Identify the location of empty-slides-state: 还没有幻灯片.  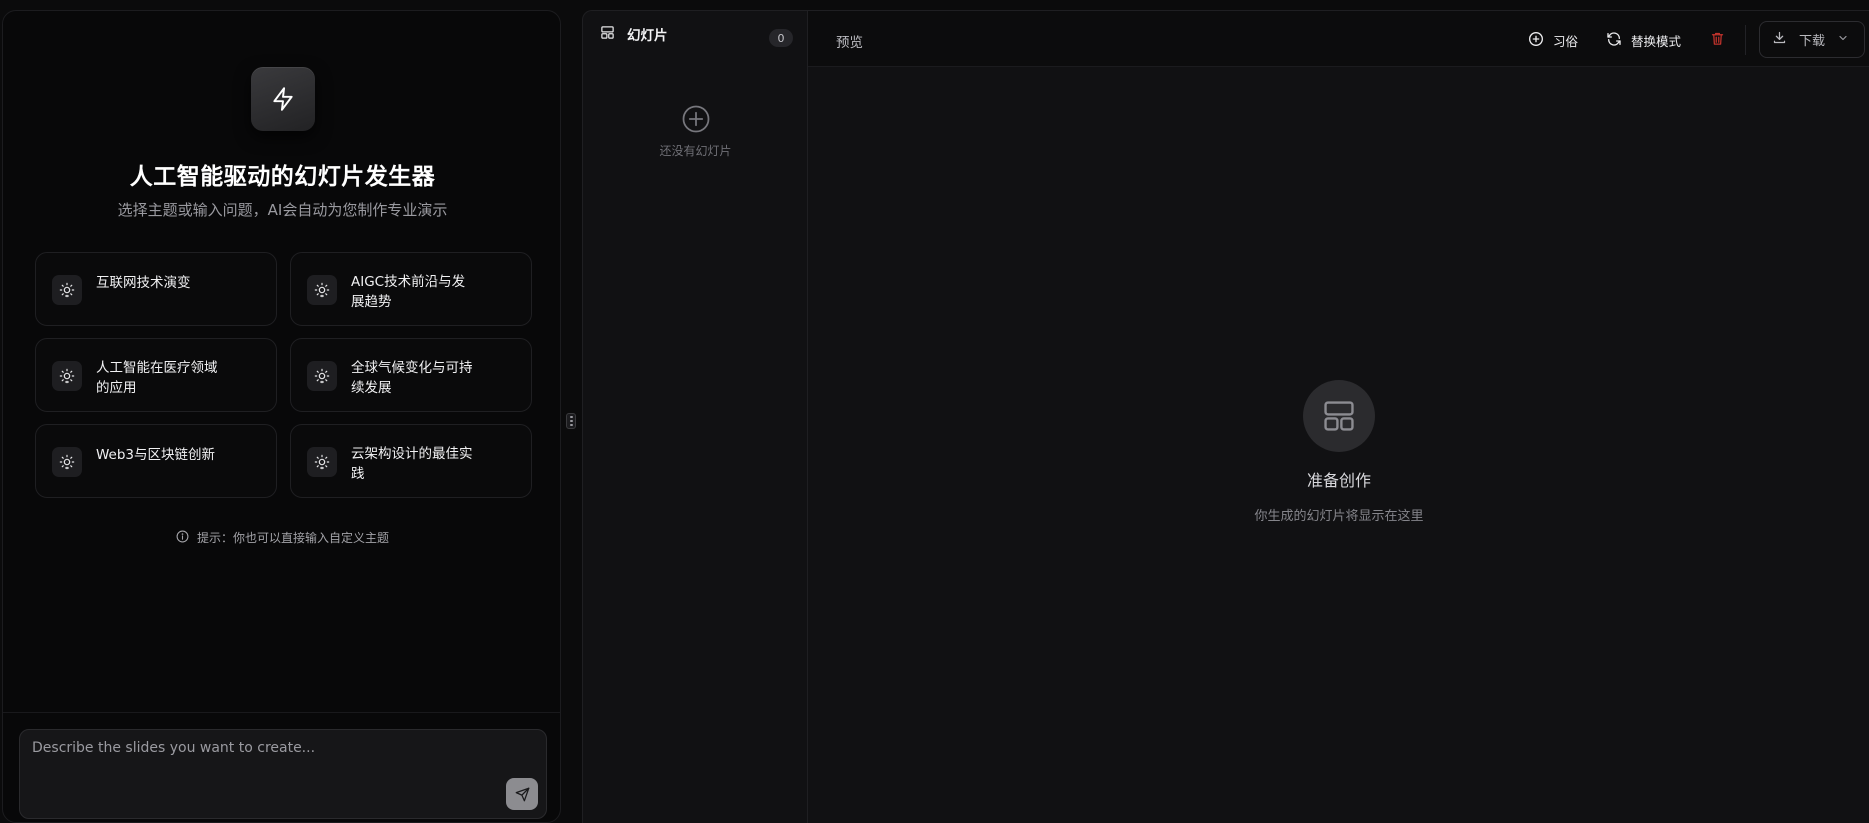
(695, 131).